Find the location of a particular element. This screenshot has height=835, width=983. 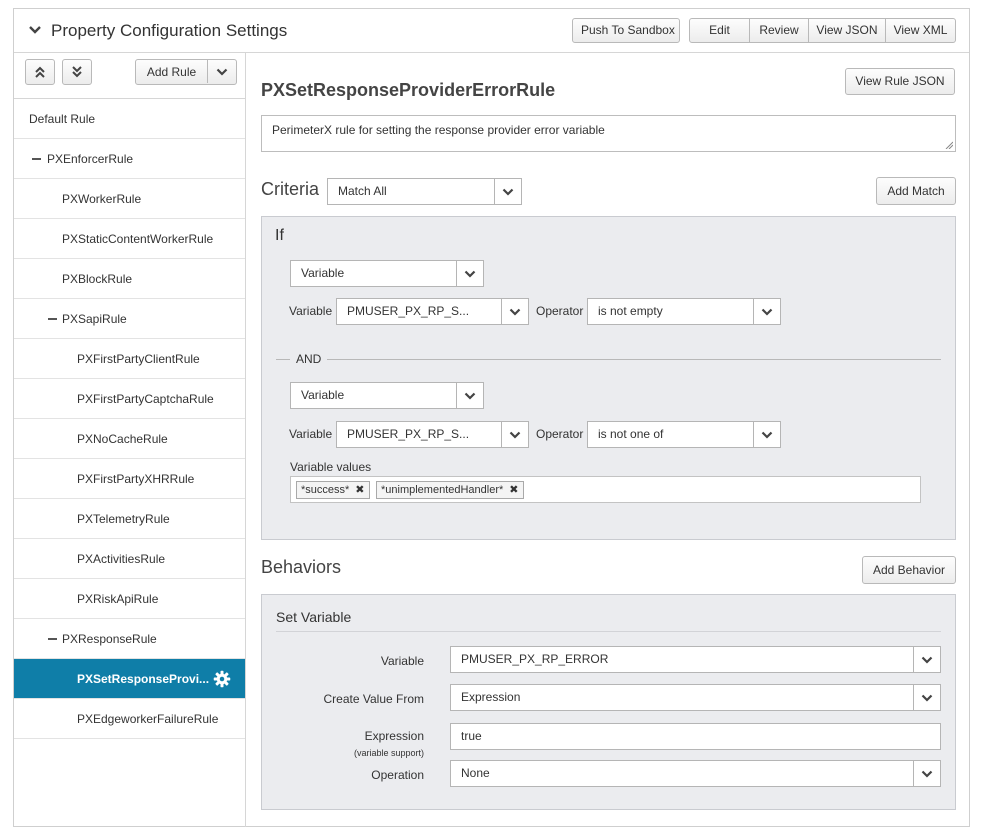

rule-label: PXFirstPartyClientRule is located at coordinates (138, 359).